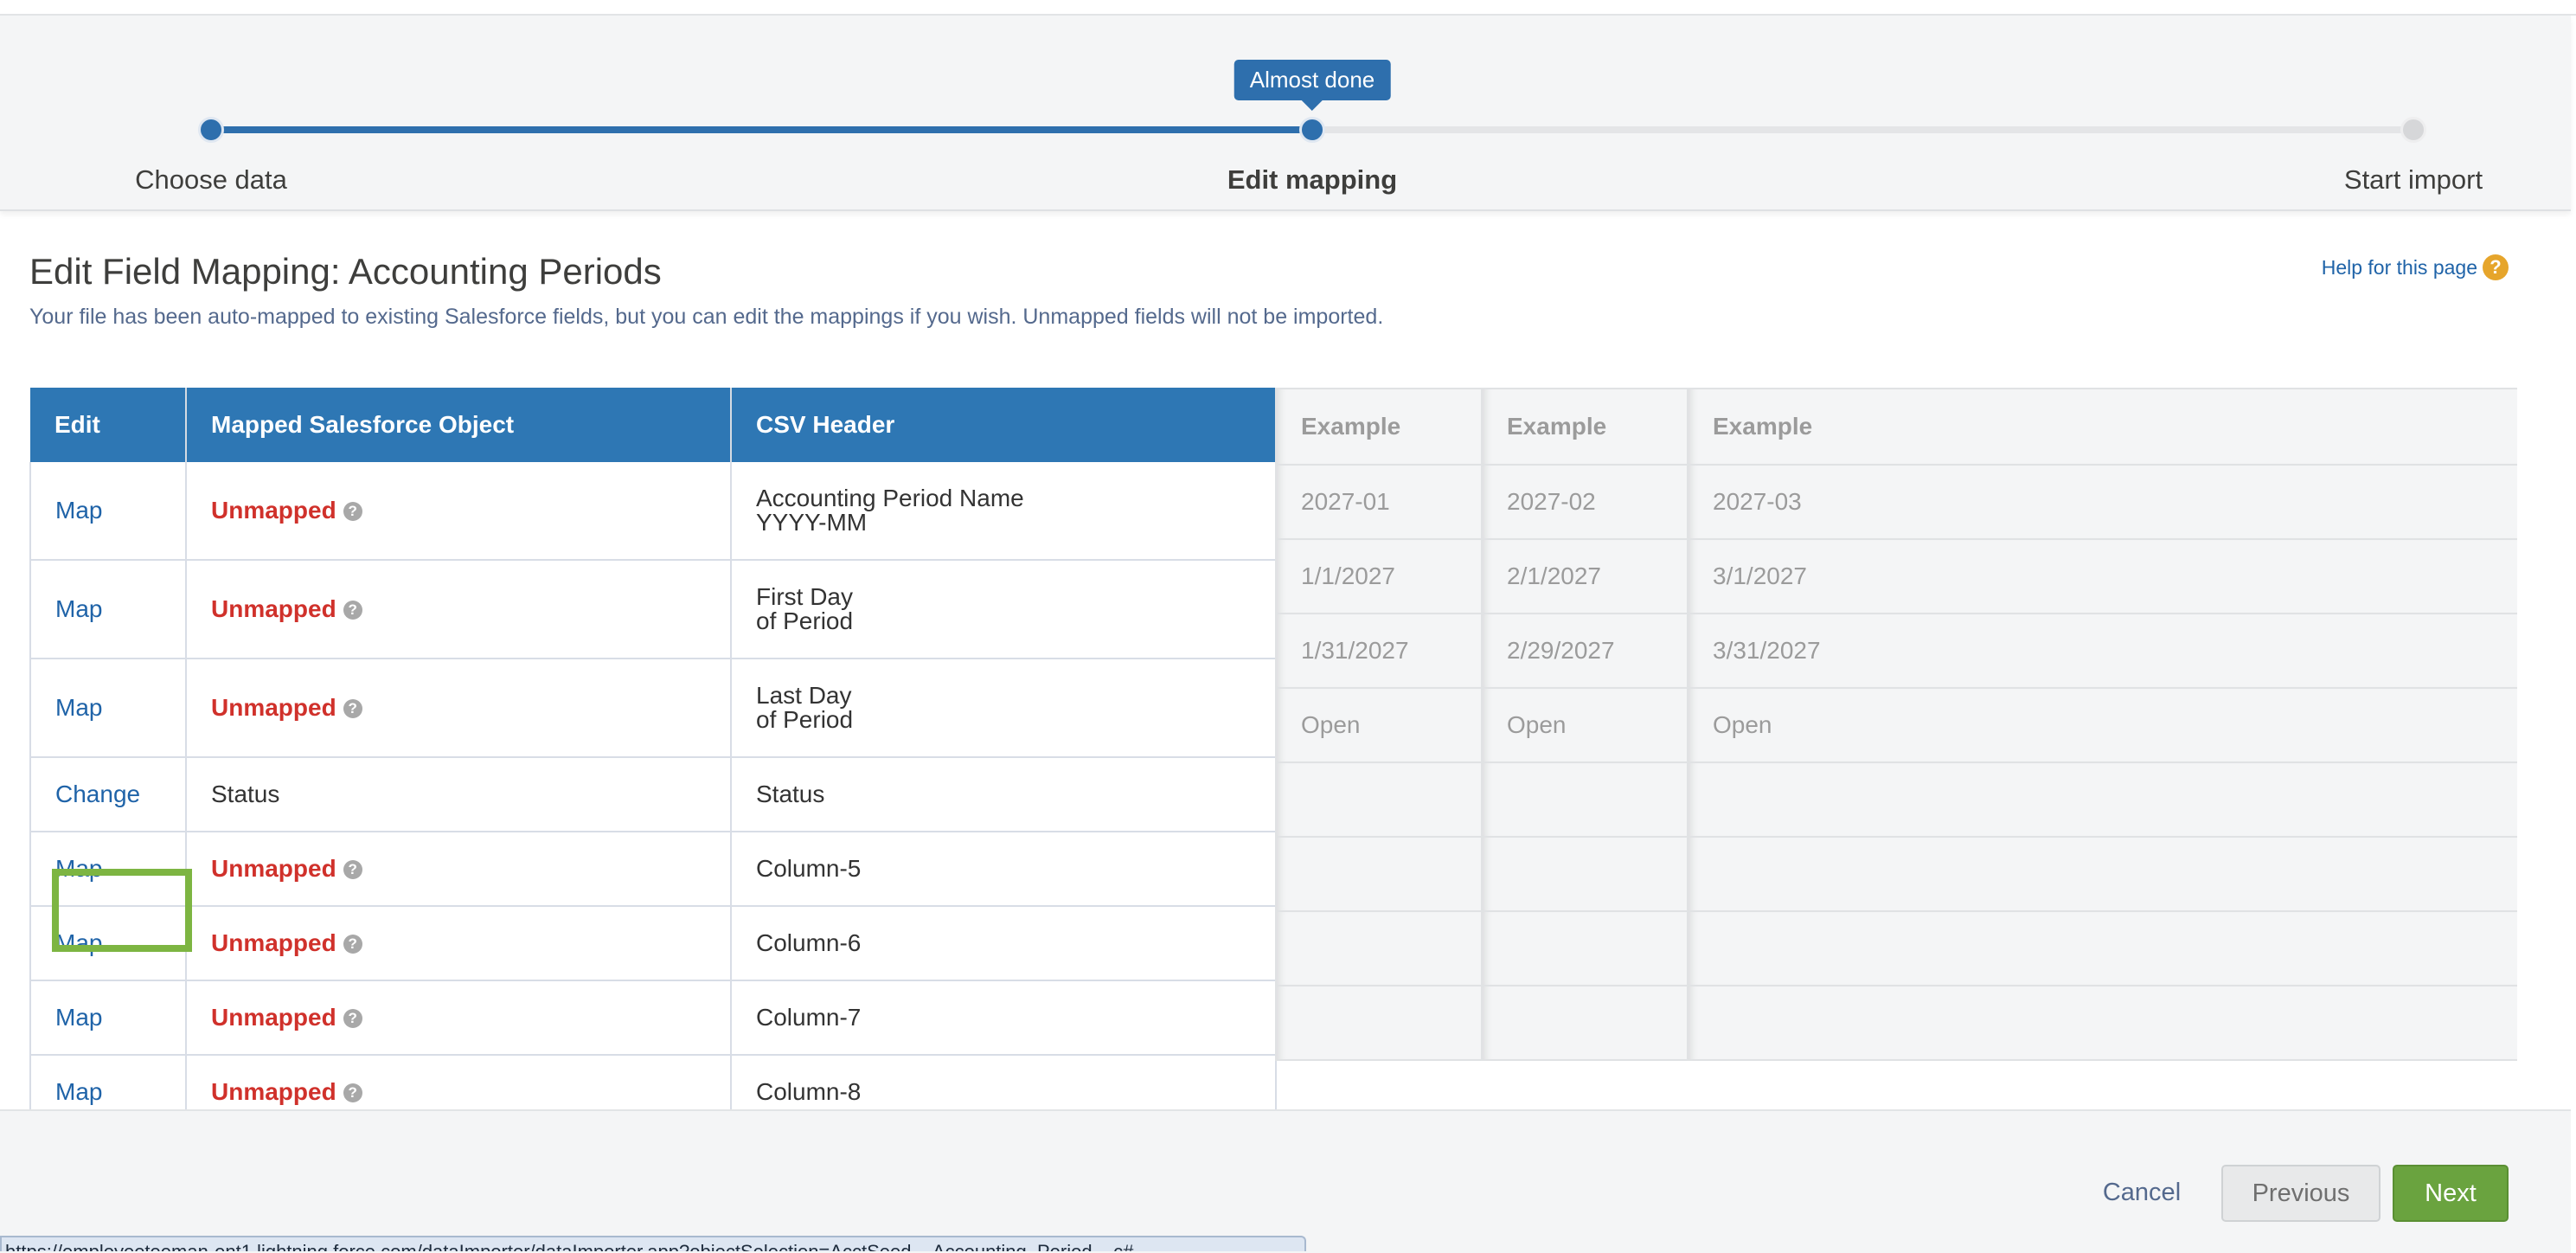  Describe the element at coordinates (211, 130) in the screenshot. I see `step-dot-choose-data` at that location.